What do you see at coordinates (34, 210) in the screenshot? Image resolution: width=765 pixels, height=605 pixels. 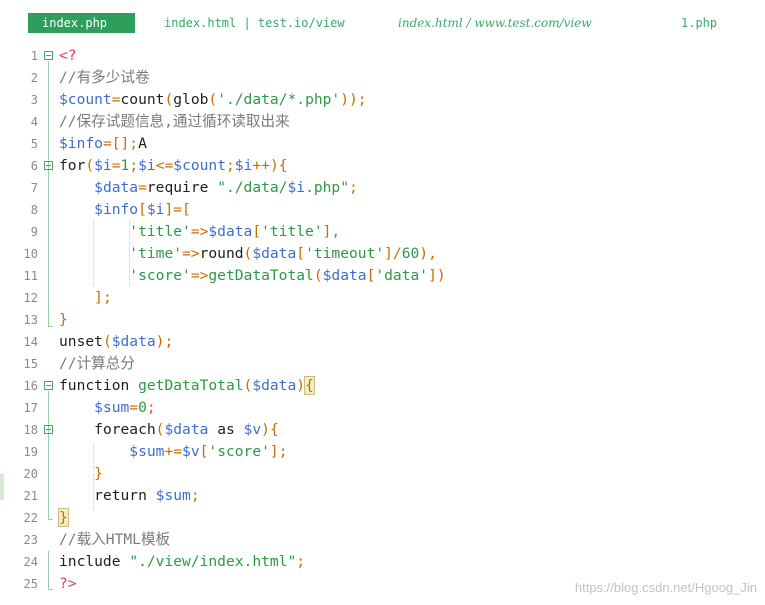 I see `line-number: 8` at bounding box center [34, 210].